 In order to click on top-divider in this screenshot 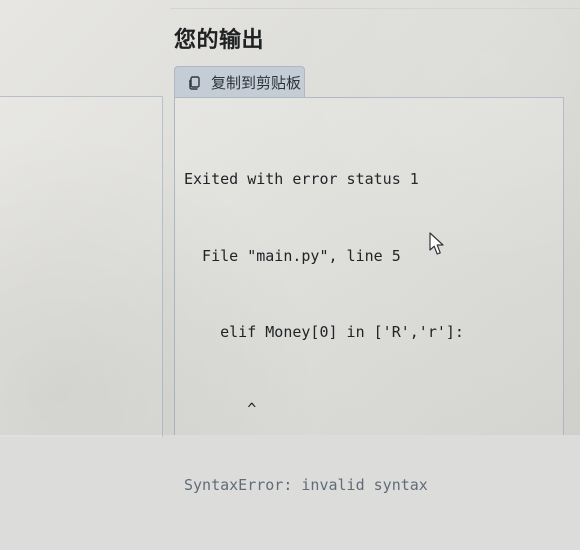, I will do `click(375, 4)`.